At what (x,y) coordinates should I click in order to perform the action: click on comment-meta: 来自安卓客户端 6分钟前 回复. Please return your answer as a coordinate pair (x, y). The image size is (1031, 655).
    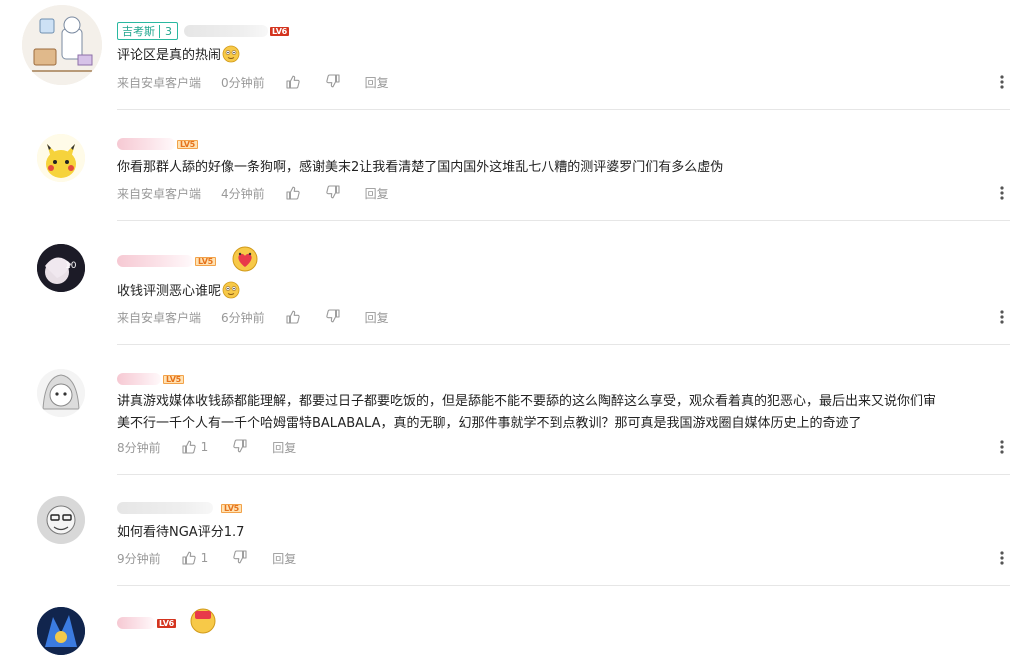
    Looking at the image, I should click on (253, 317).